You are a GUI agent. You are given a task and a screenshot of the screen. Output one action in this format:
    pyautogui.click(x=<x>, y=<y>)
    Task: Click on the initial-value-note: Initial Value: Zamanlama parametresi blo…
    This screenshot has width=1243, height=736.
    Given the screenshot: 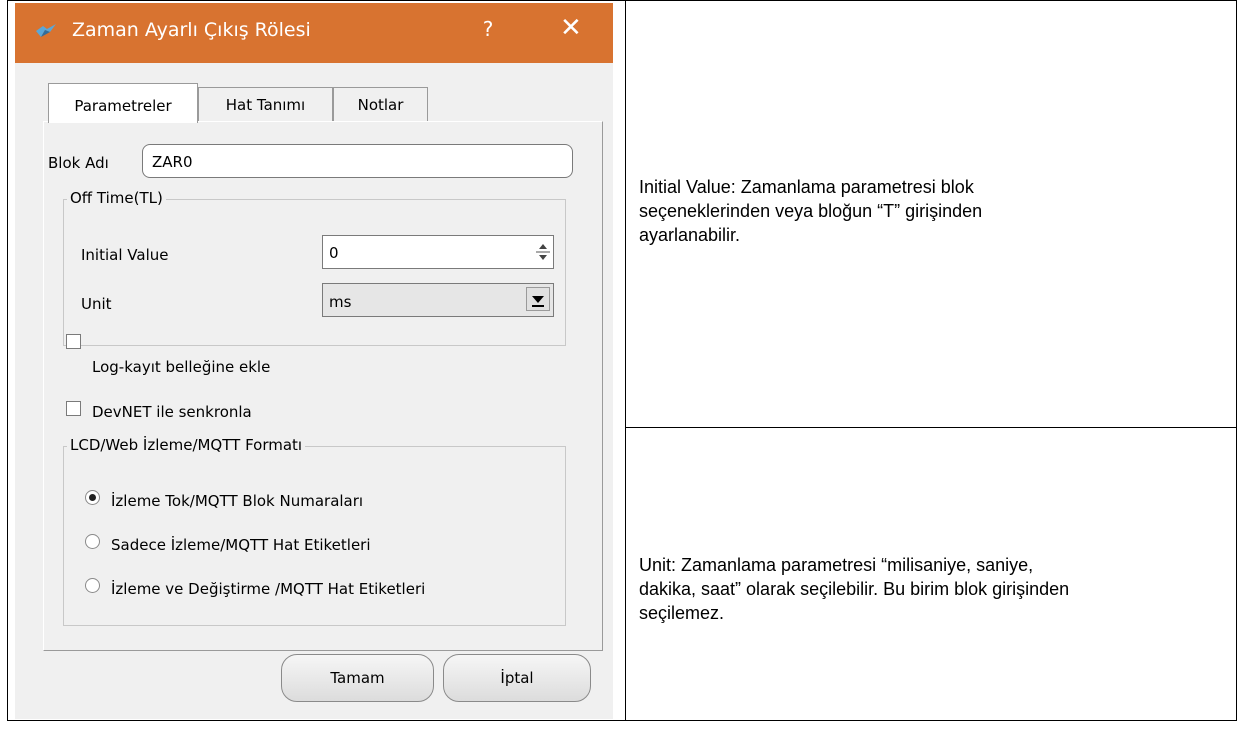 What is the action you would take?
    pyautogui.click(x=934, y=211)
    